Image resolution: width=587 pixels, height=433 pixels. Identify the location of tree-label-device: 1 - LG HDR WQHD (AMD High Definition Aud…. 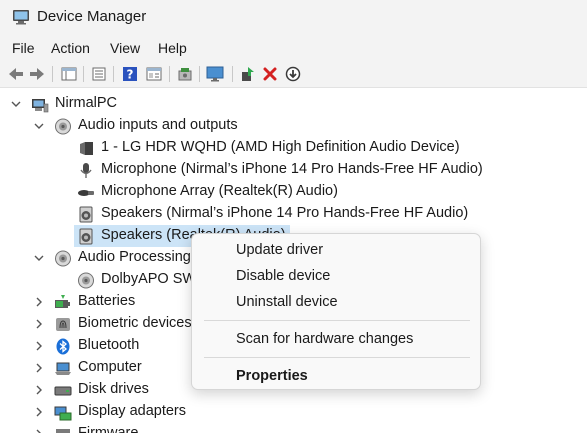
(280, 147).